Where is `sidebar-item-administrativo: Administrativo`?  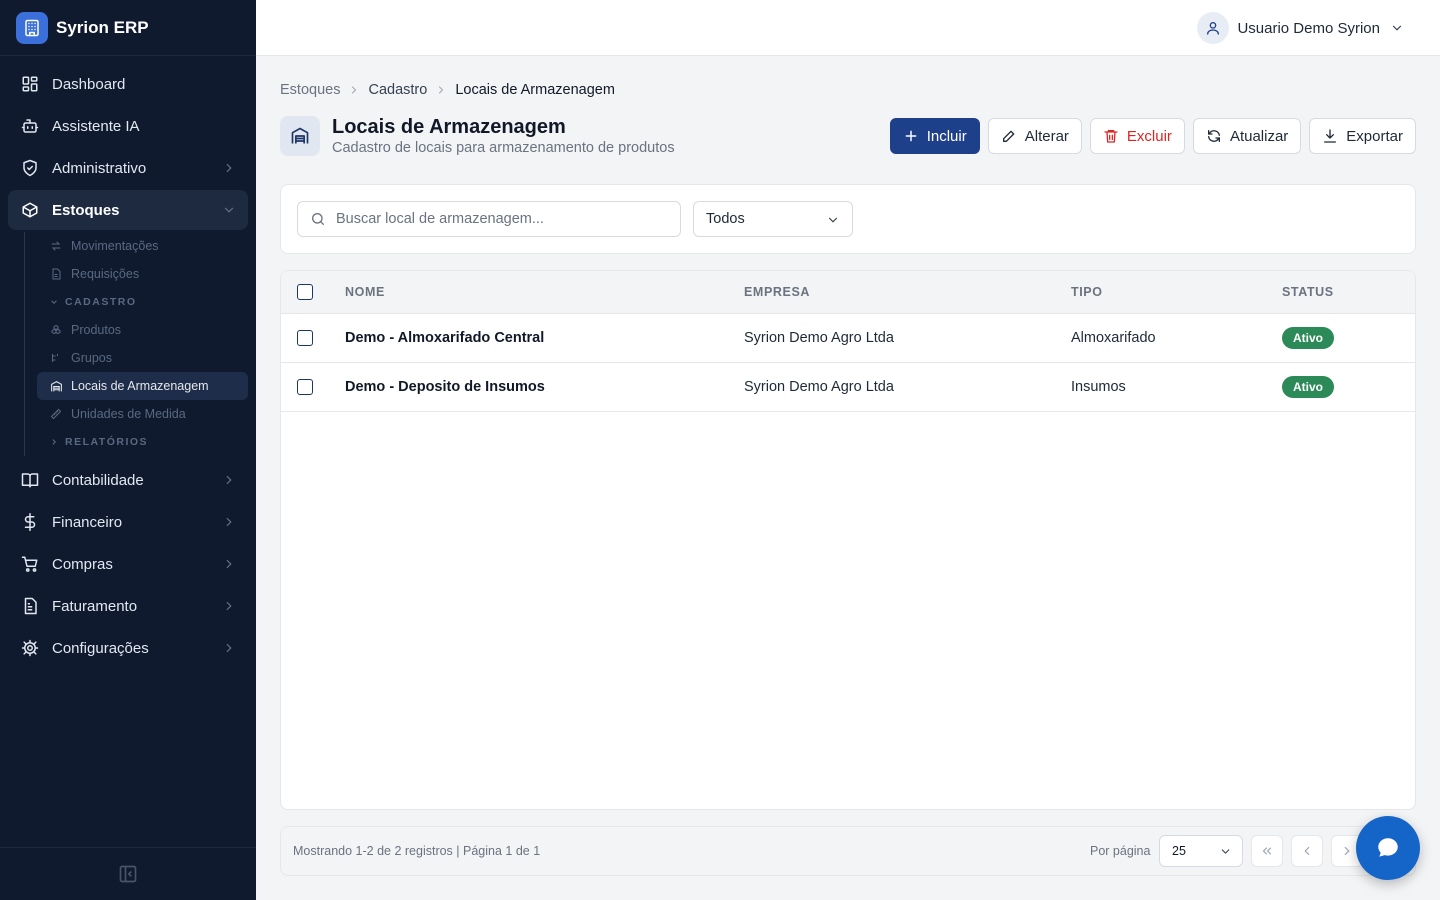
sidebar-item-administrativo: Administrativo is located at coordinates (128, 168).